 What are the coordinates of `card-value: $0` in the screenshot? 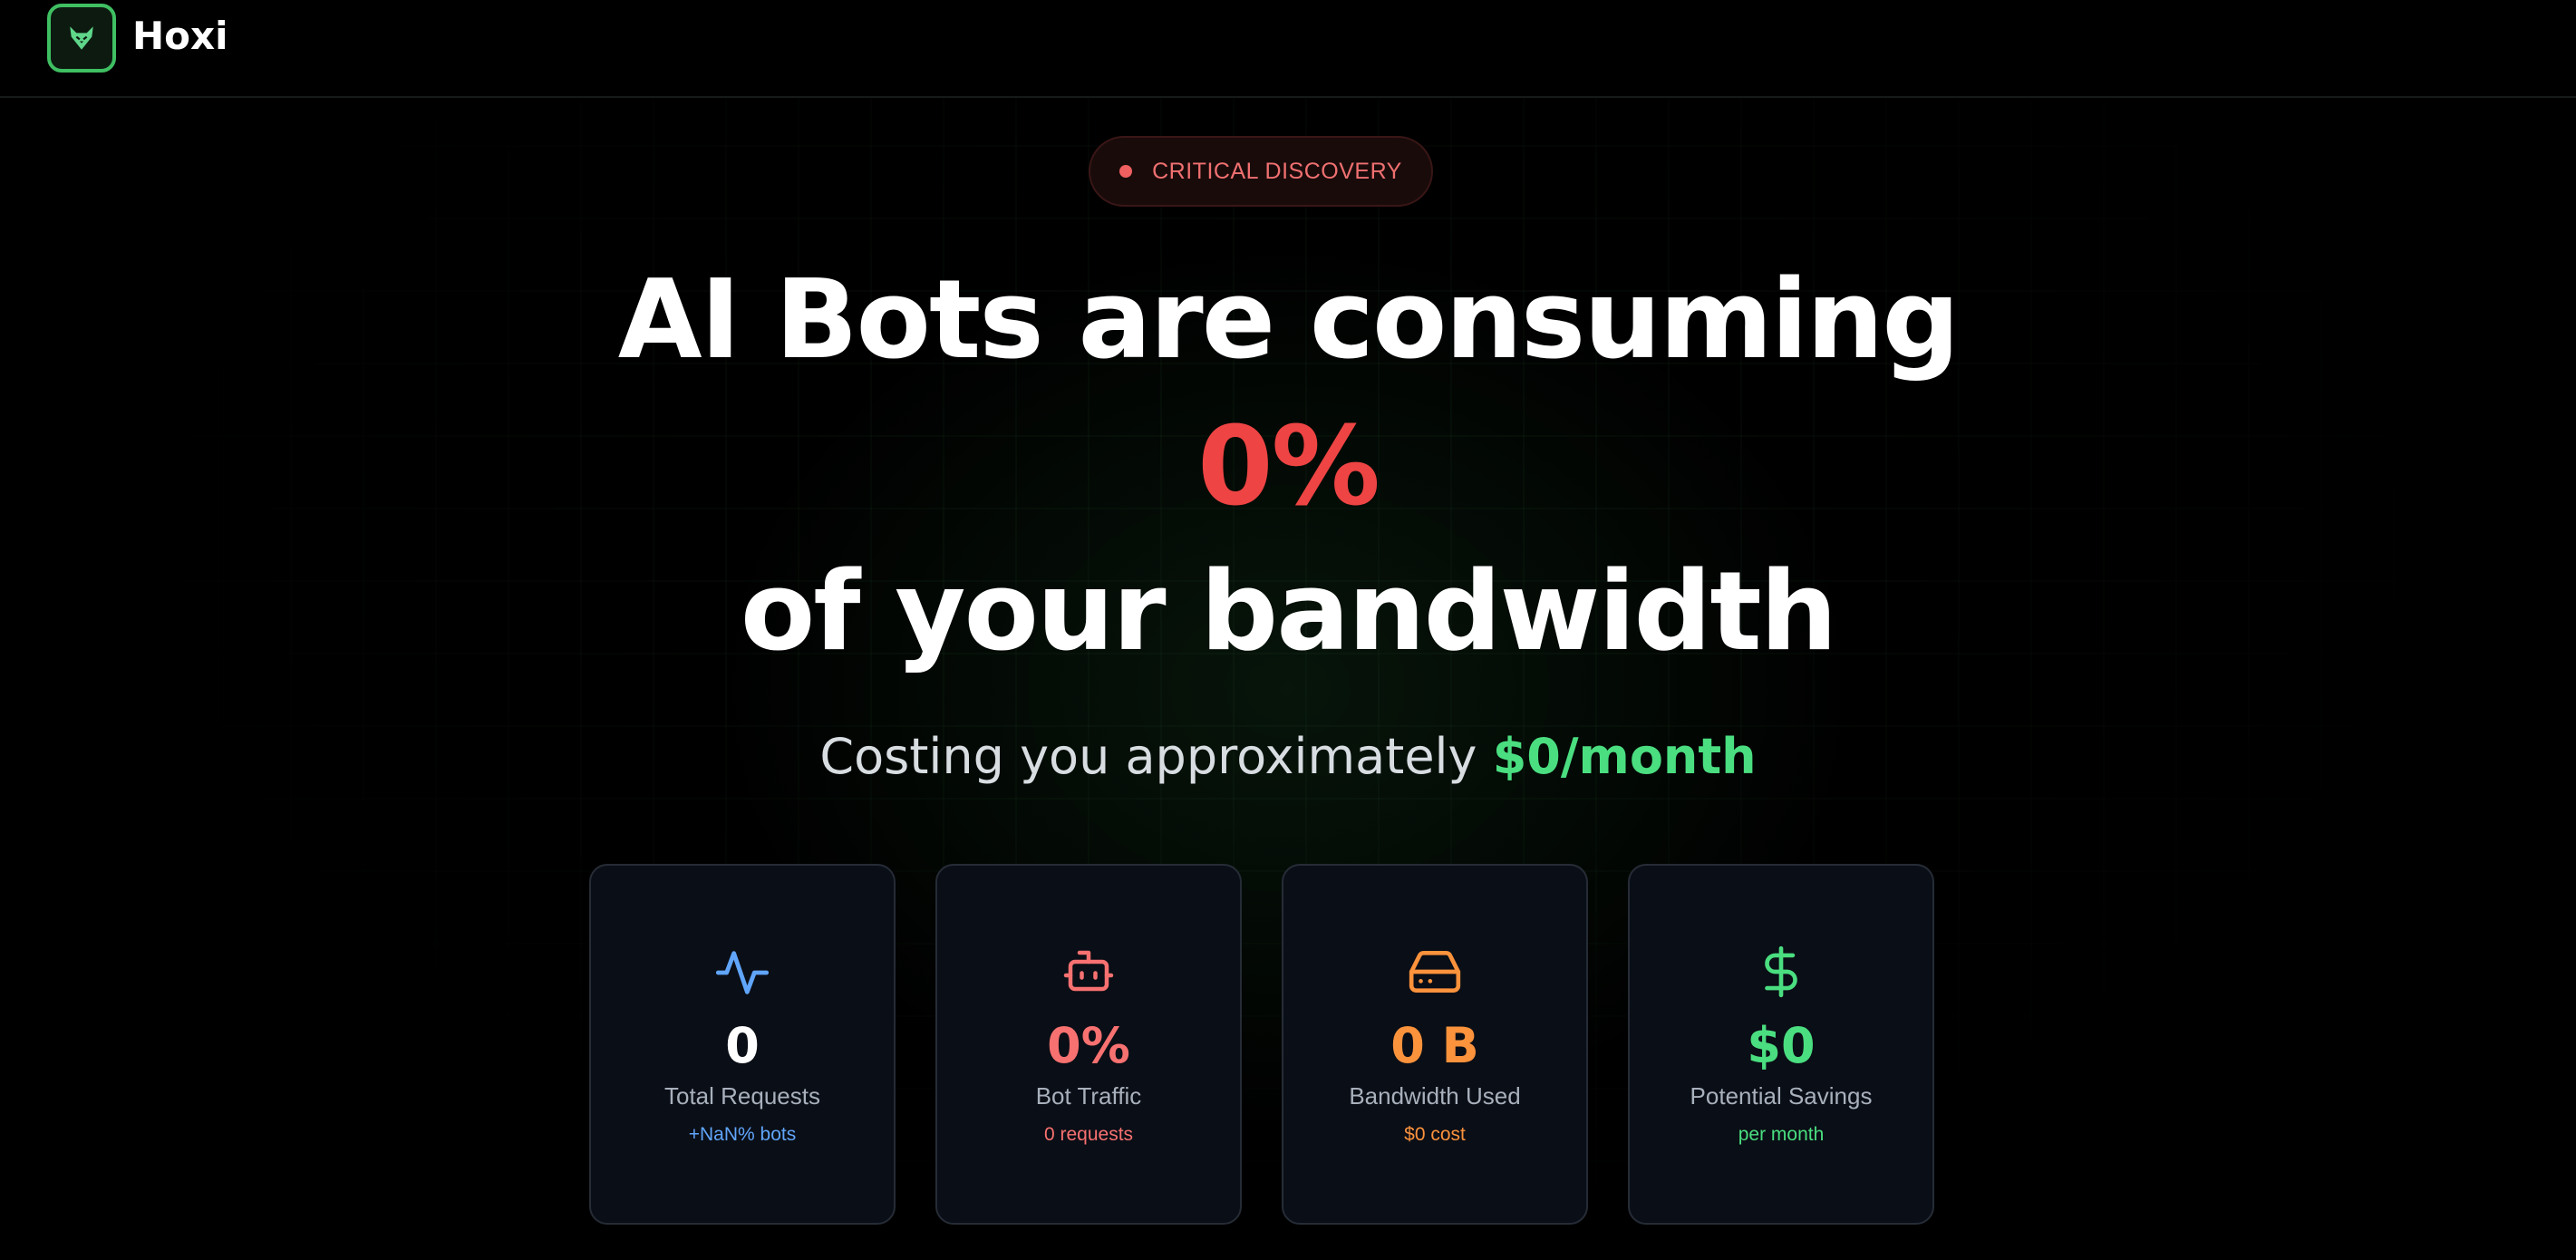 It's located at (1781, 1045).